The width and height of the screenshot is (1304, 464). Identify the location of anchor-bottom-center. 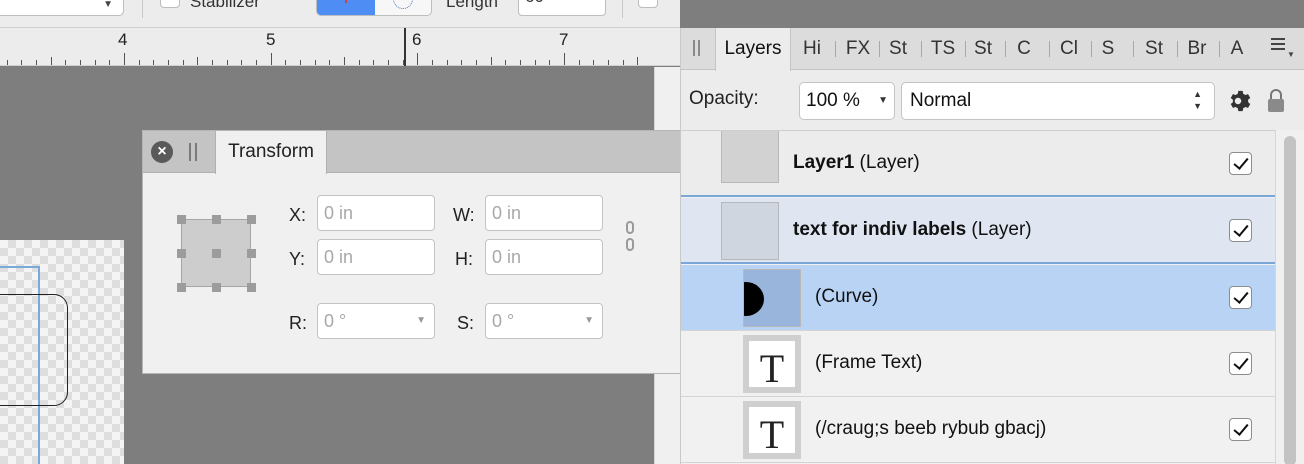
(216, 287).